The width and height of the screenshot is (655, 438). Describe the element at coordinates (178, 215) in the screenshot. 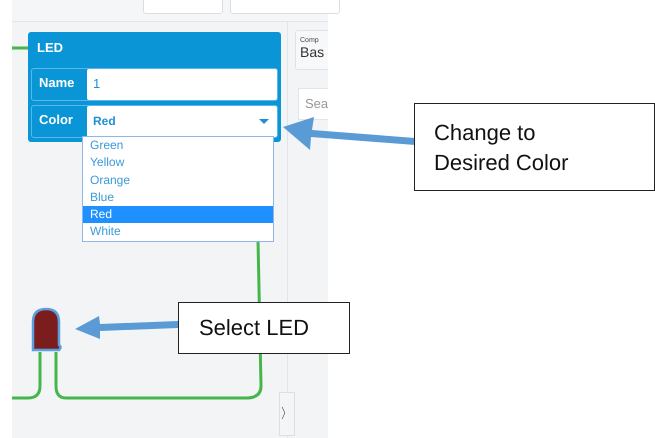

I see `dropdown-option: Red` at that location.